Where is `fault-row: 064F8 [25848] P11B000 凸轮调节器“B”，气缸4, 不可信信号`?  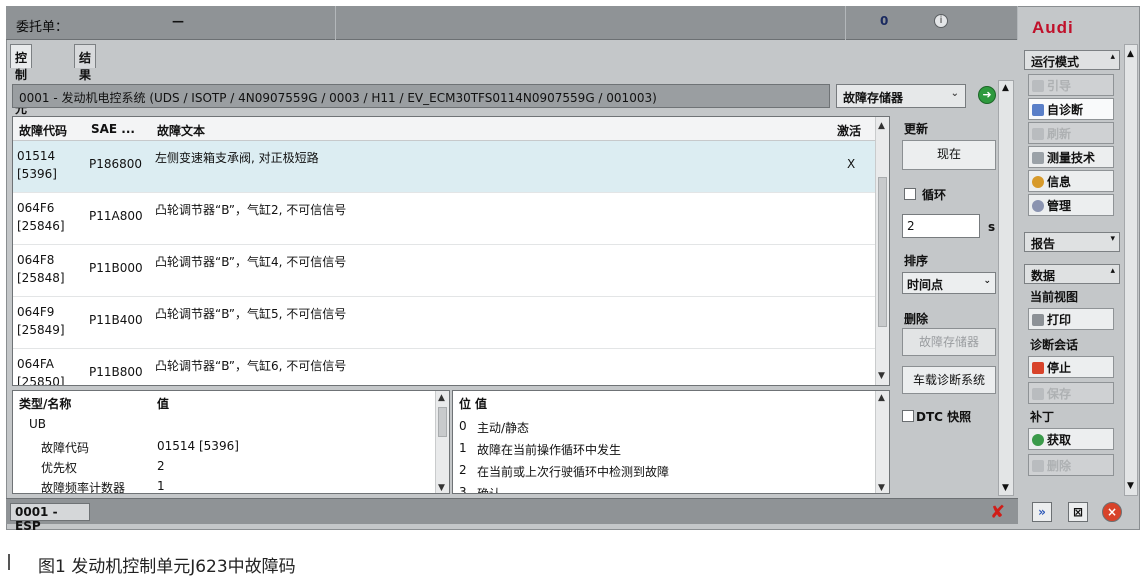
fault-row: 064F8 [25848] P11B000 凸轮调节器“B”，气缸4, 不可信信号 is located at coordinates (444, 271).